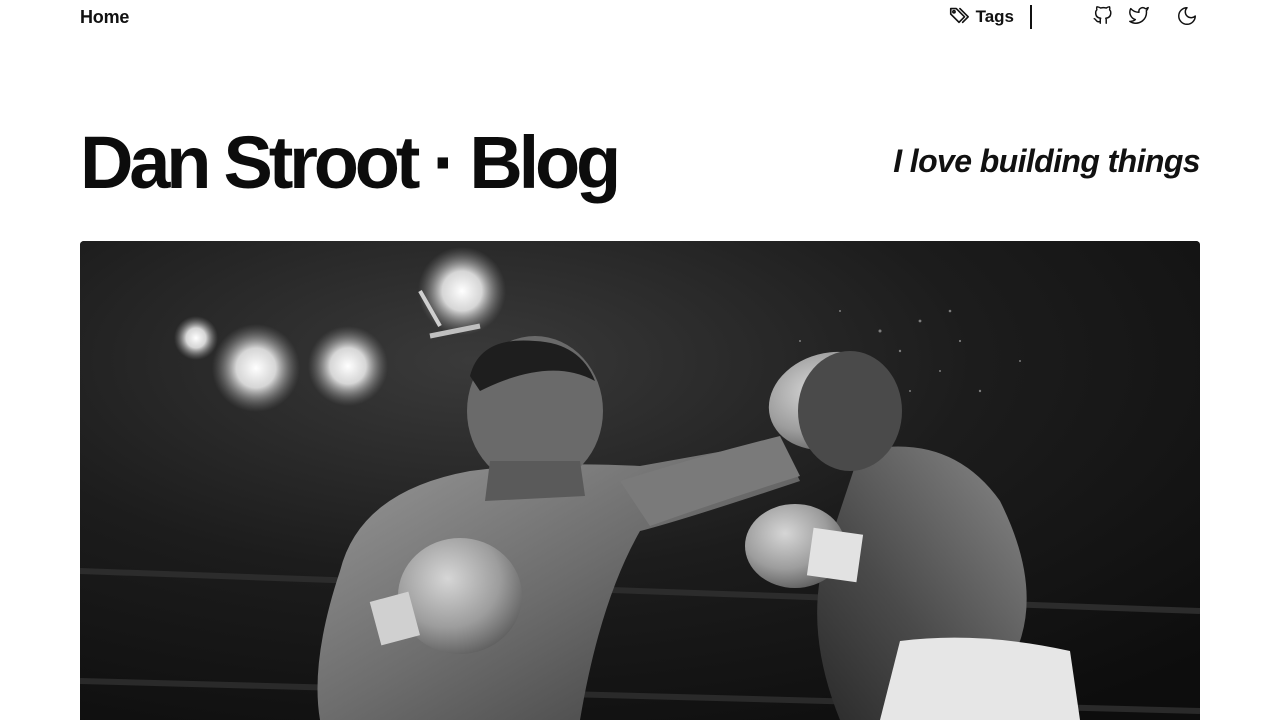 This screenshot has width=1280, height=720. I want to click on site-tagline: I love building things, so click(1046, 160).